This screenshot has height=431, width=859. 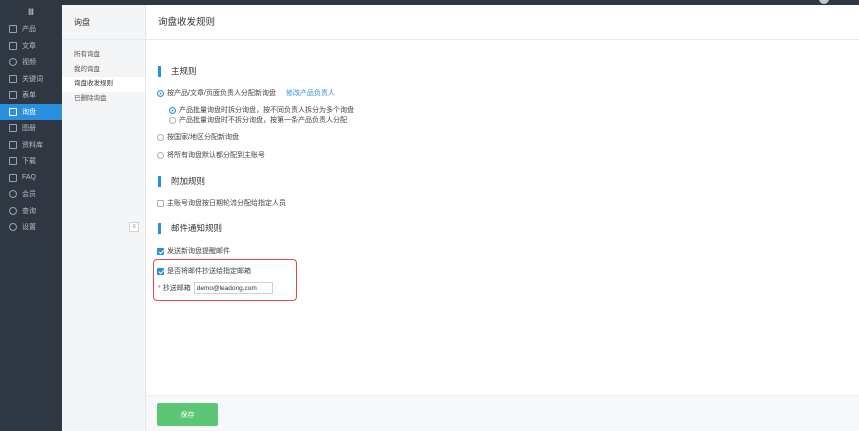 I want to click on gear-icon, so click(x=13, y=227).